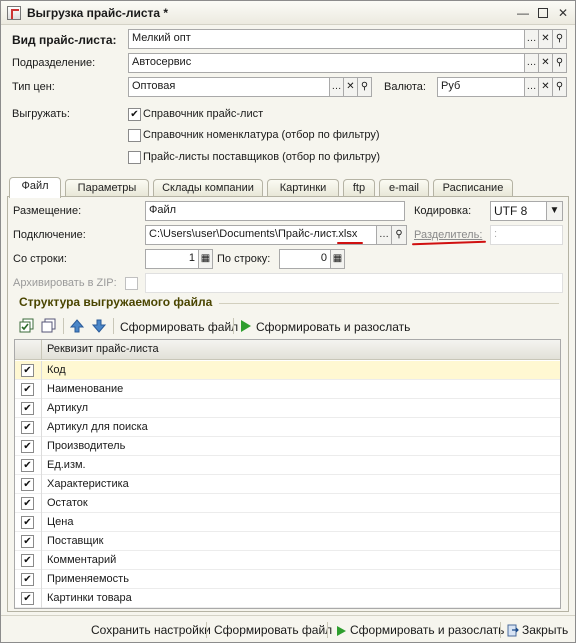 Image resolution: width=576 pixels, height=643 pixels. I want to click on archive-zip-label: Архивировать в ZIP:, so click(65, 283).